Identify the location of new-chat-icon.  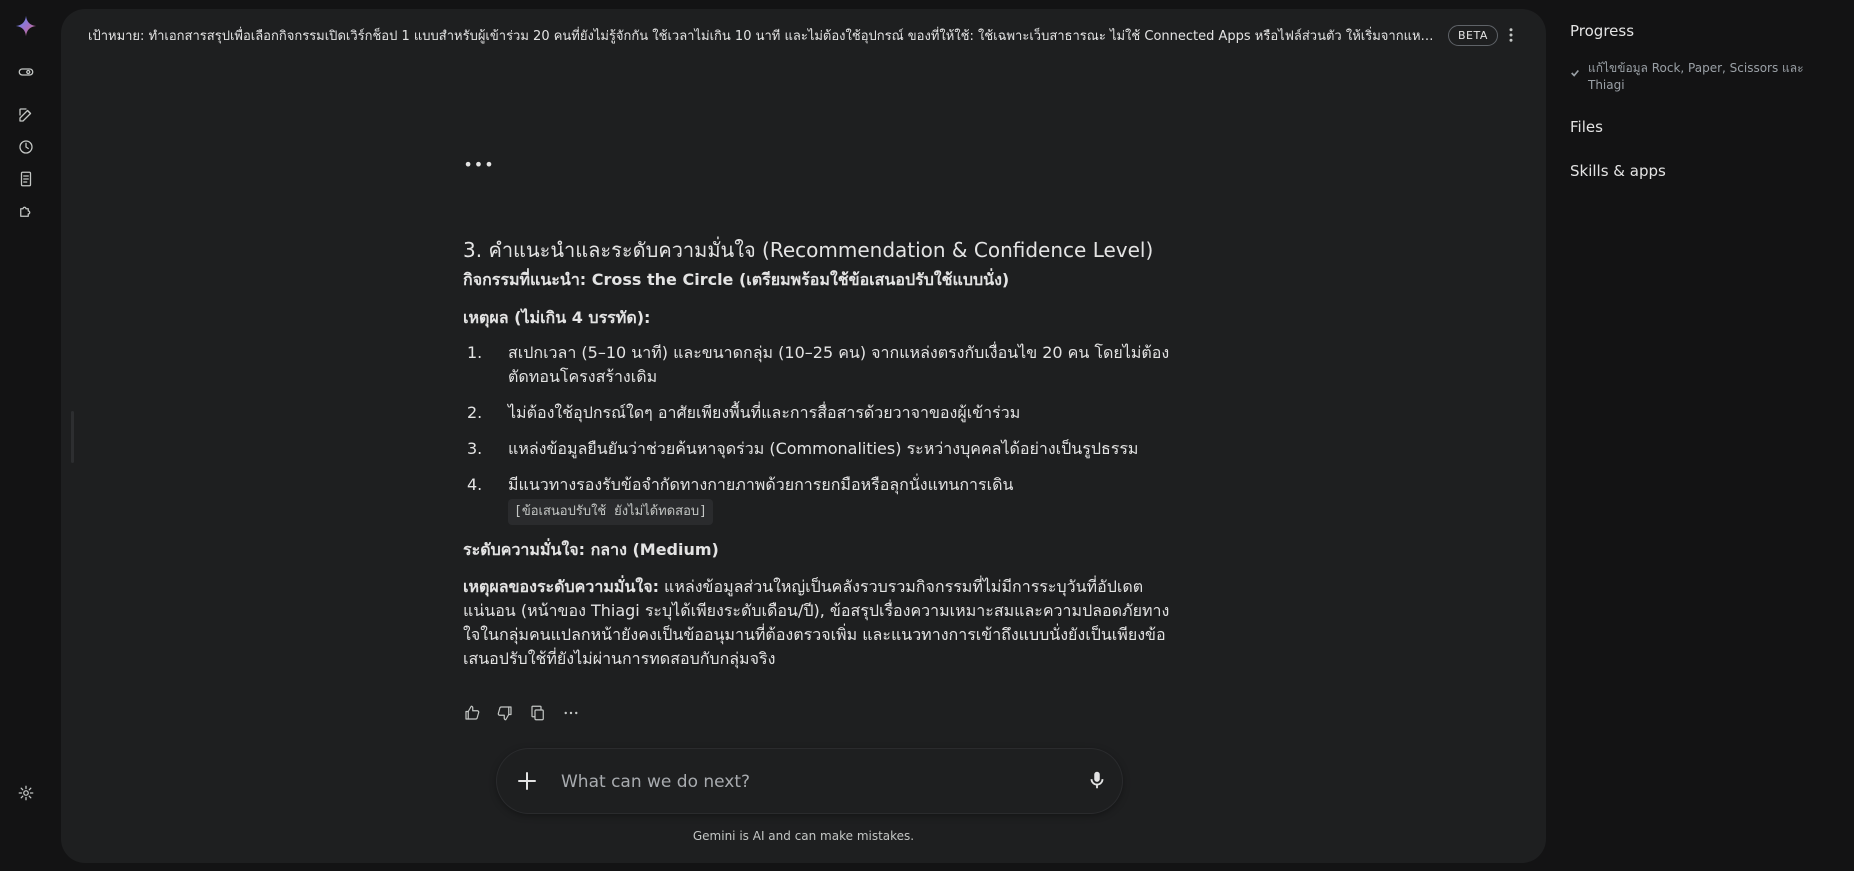
(26, 115).